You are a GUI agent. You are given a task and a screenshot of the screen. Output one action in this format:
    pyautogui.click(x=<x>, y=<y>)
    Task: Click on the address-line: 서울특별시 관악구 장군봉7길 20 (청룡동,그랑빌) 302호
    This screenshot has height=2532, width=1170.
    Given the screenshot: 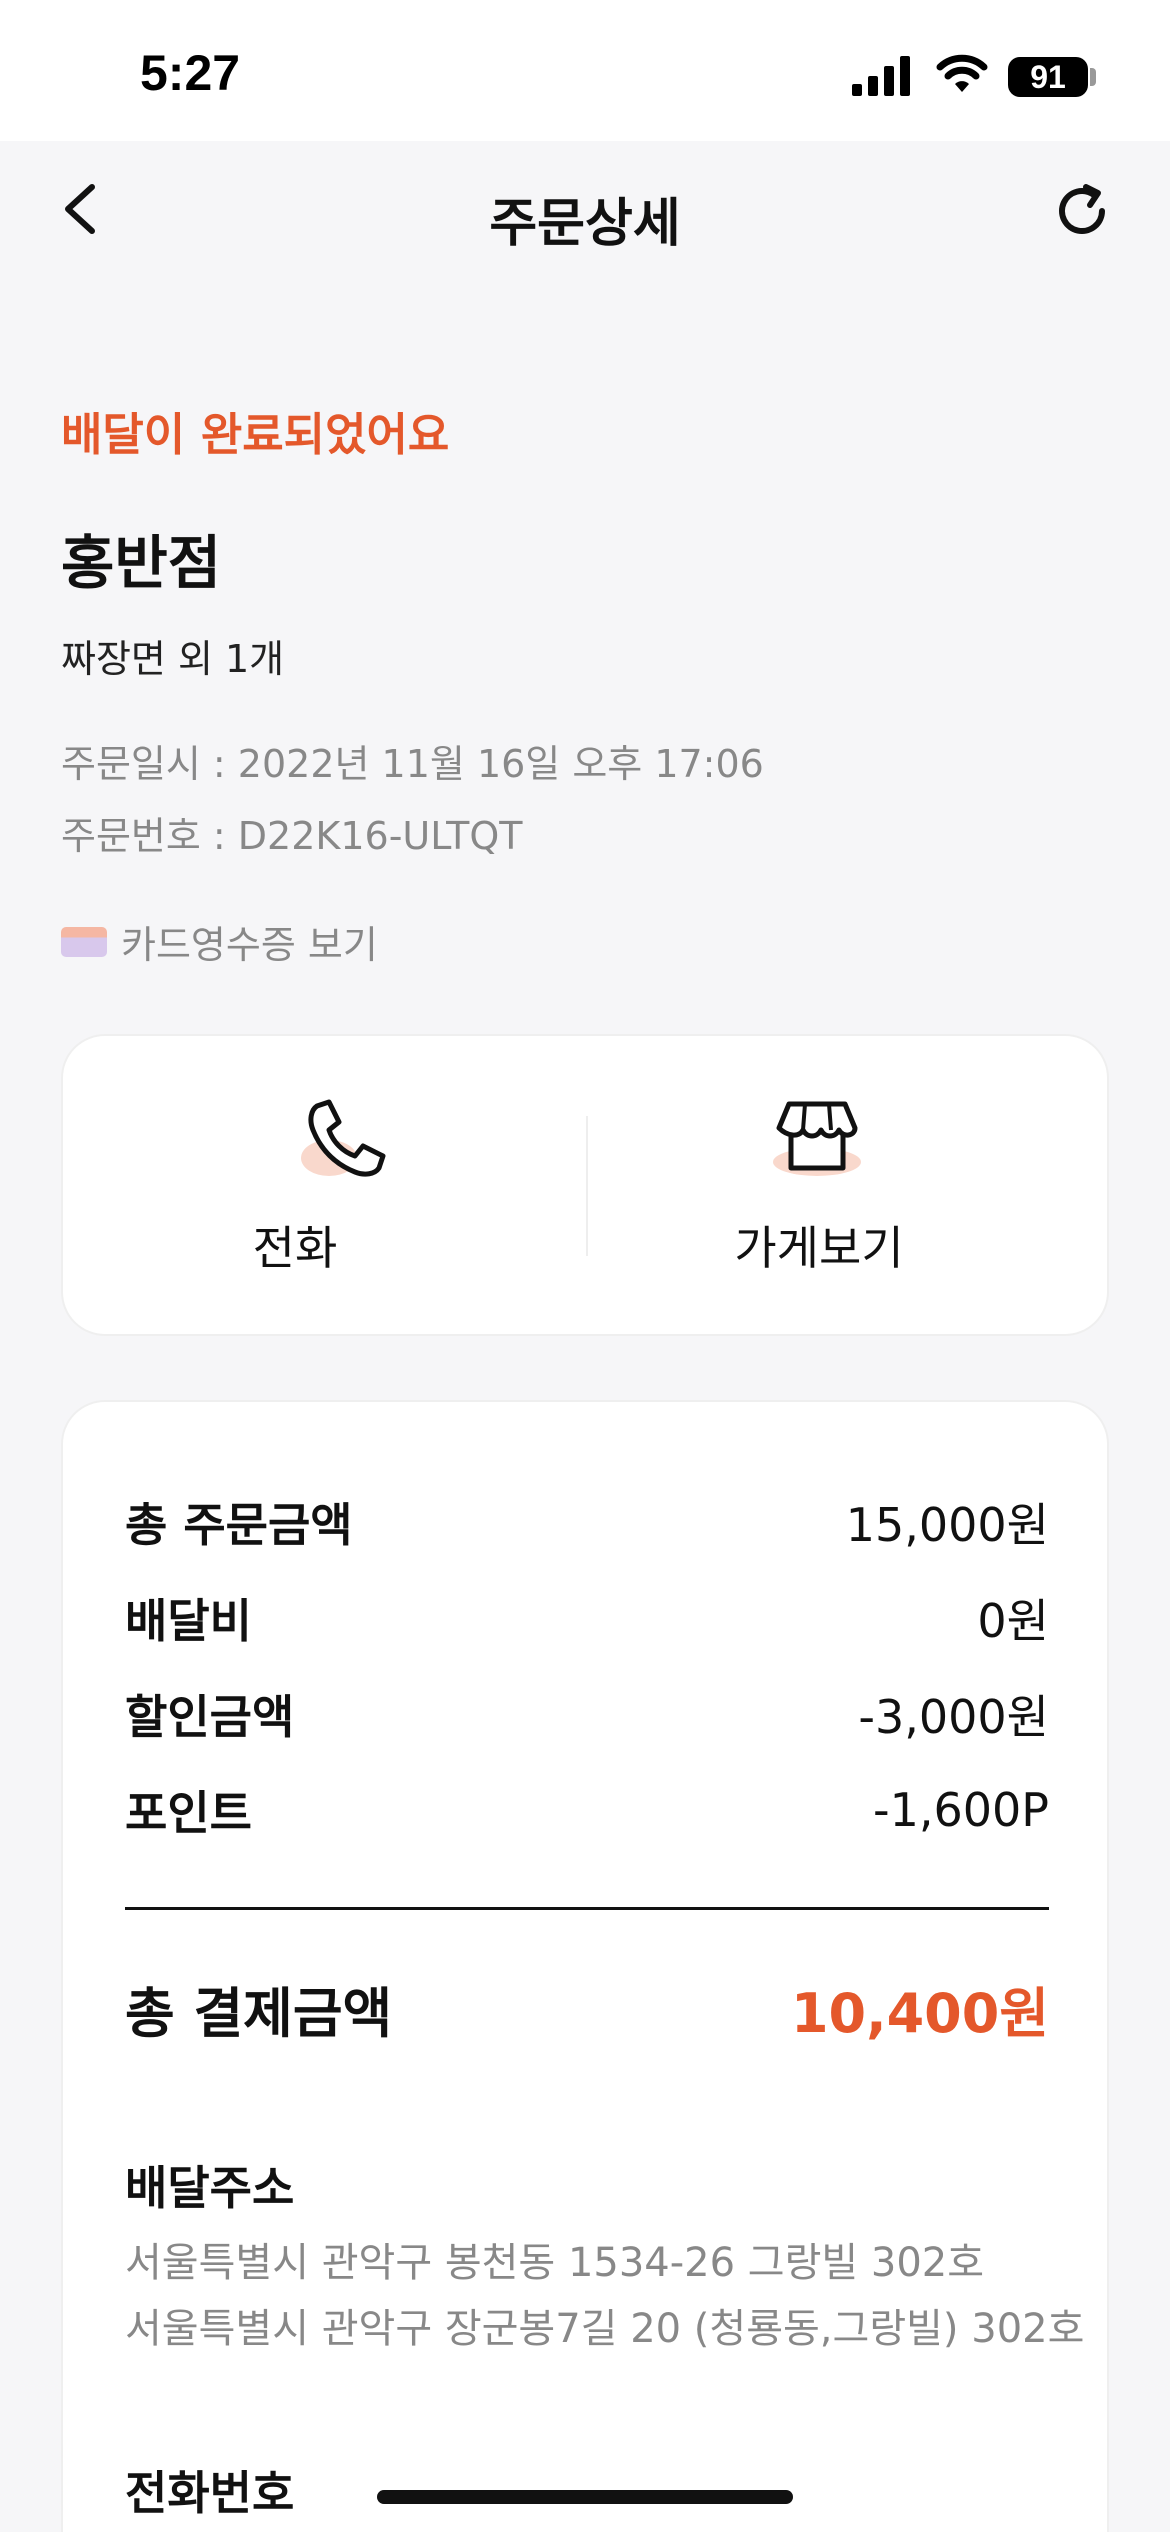 What is the action you would take?
    pyautogui.click(x=605, y=2329)
    